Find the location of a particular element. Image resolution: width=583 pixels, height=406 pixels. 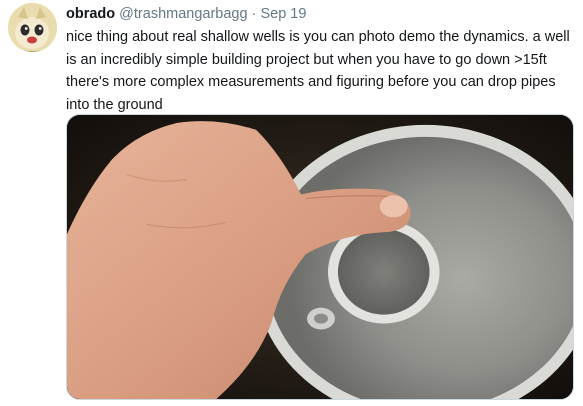

author-name: obrado is located at coordinates (90, 14).